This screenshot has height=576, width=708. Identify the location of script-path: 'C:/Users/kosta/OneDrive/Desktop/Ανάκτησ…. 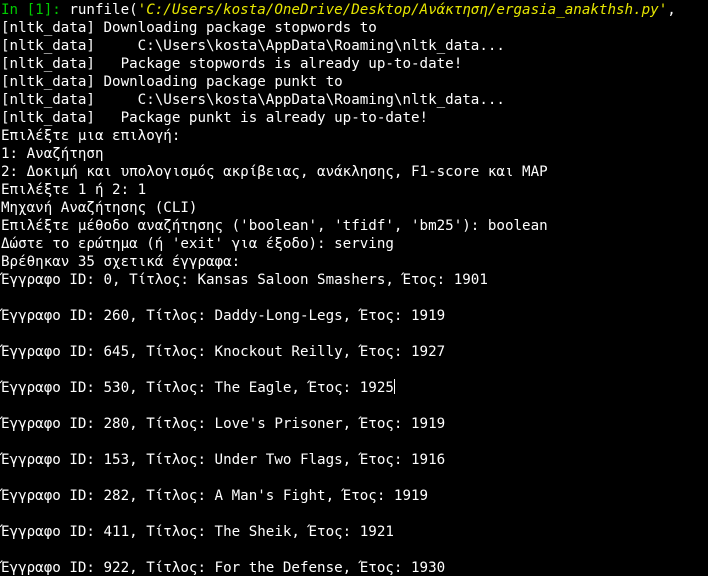
(402, 10).